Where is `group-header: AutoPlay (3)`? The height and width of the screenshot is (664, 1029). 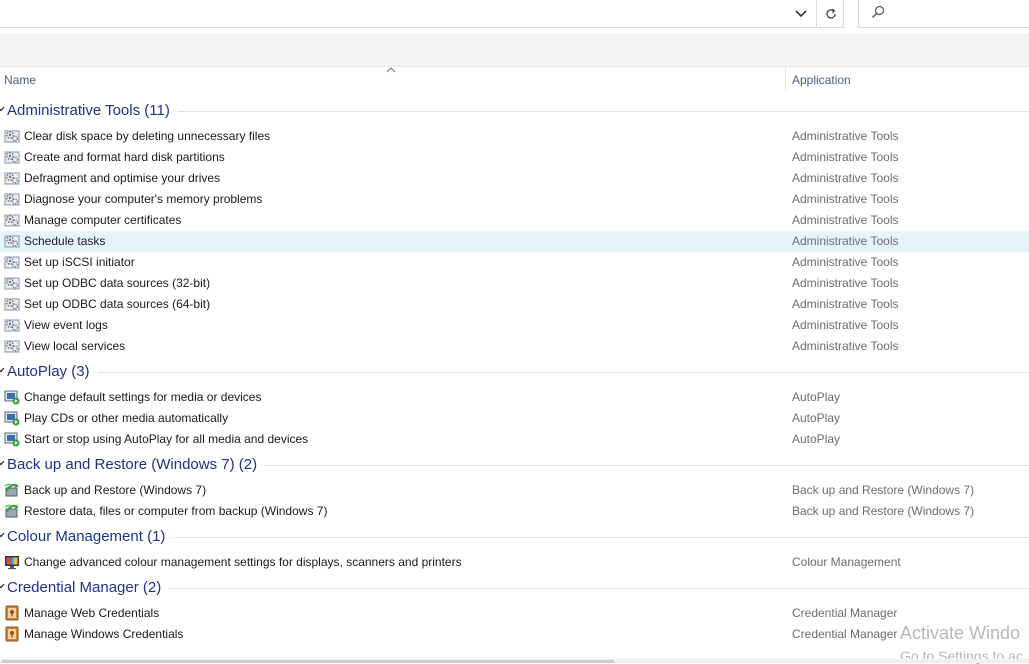
group-header: AutoPlay (3) is located at coordinates (514, 372).